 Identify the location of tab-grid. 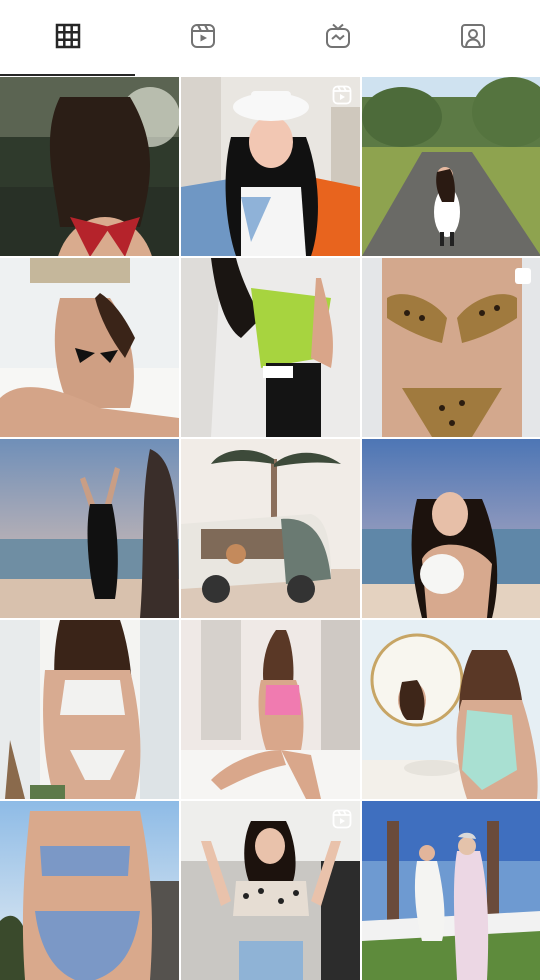
(67, 38).